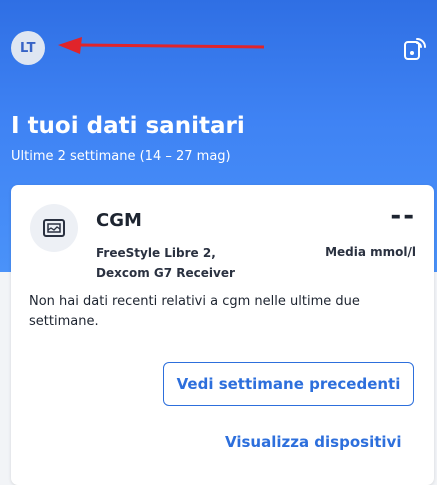 This screenshot has height=485, width=437. I want to click on cgm-device-line-1: FreeStyle Libre 2,, so click(156, 253).